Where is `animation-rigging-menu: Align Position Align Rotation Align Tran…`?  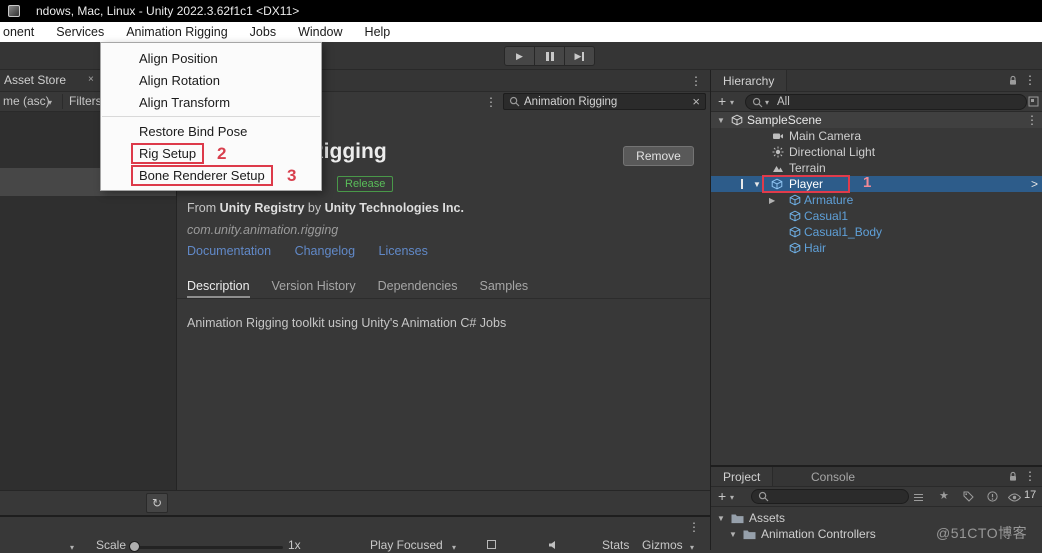
animation-rigging-menu: Align Position Align Rotation Align Tran… is located at coordinates (211, 116).